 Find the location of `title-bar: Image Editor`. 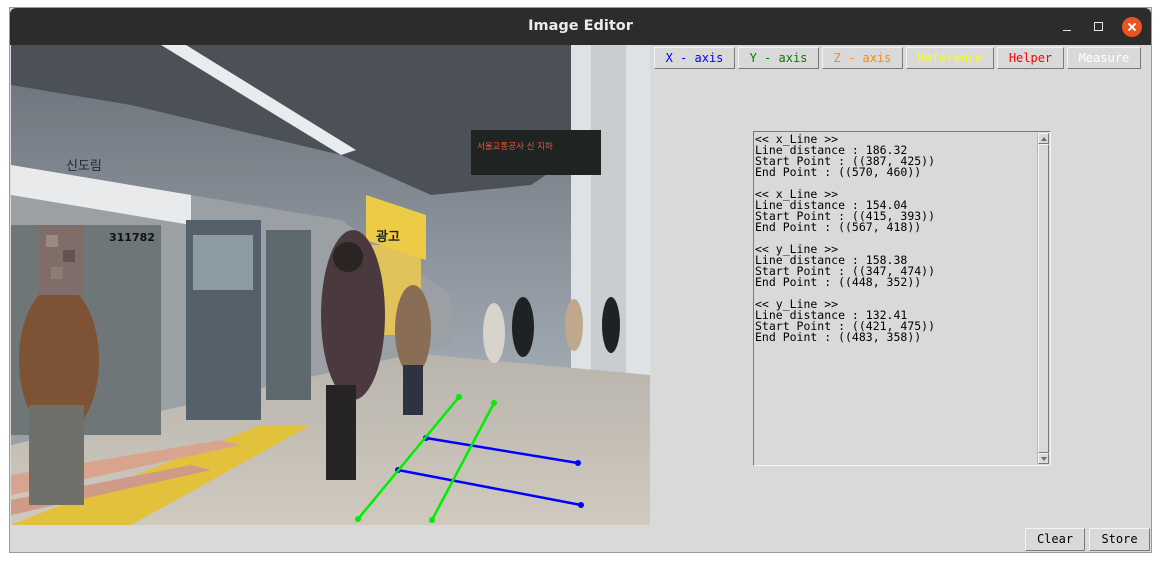

title-bar: Image Editor is located at coordinates (580, 26).